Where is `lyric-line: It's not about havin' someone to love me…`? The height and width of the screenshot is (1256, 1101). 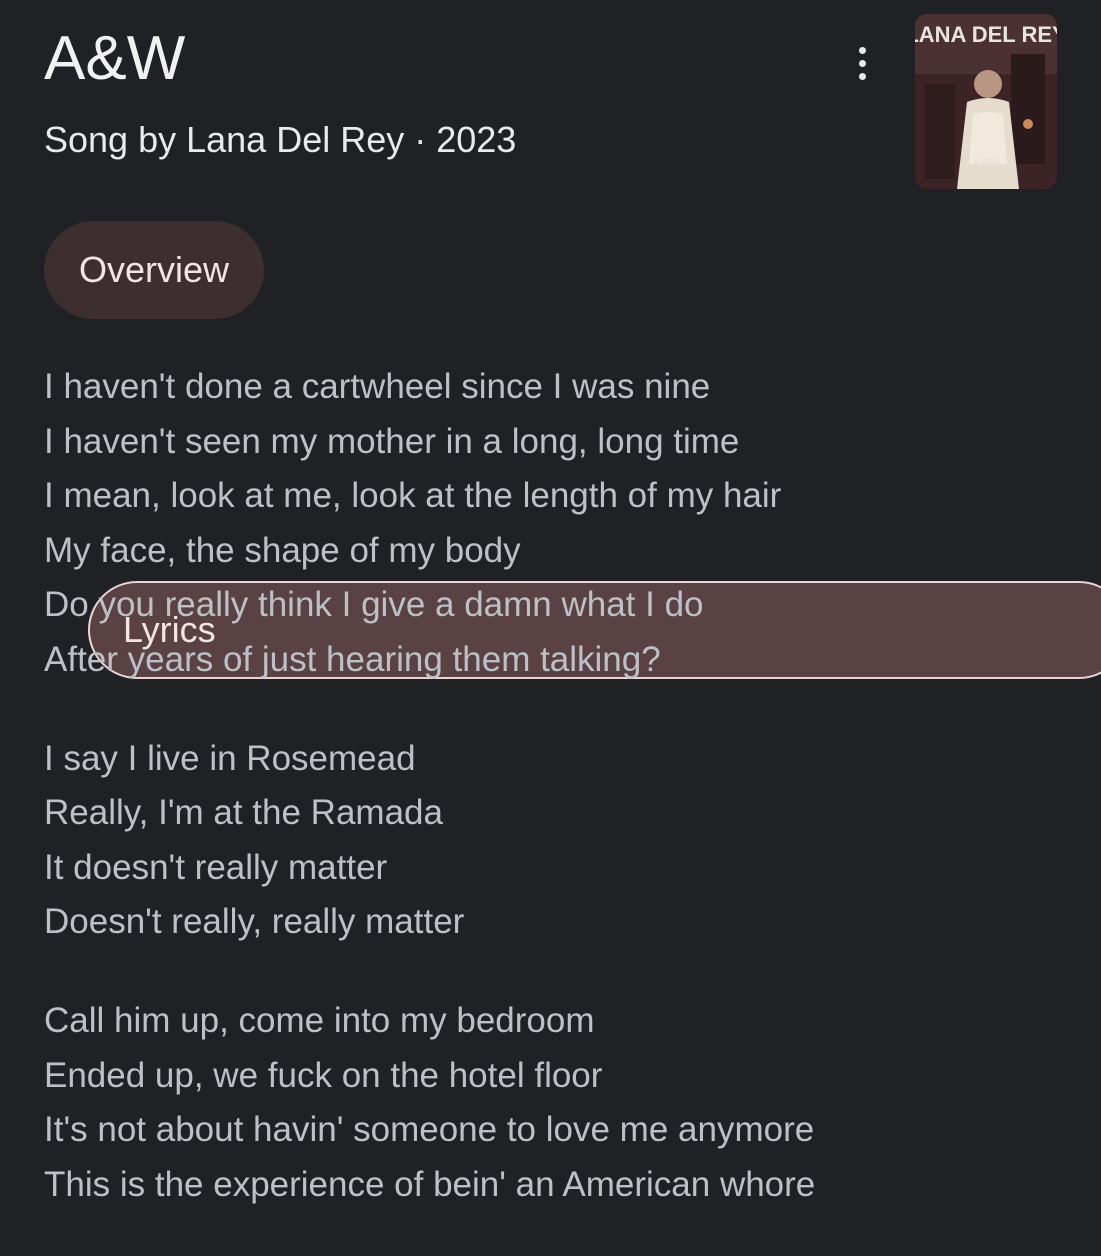 lyric-line: It's not about havin' someone to love me… is located at coordinates (429, 1130).